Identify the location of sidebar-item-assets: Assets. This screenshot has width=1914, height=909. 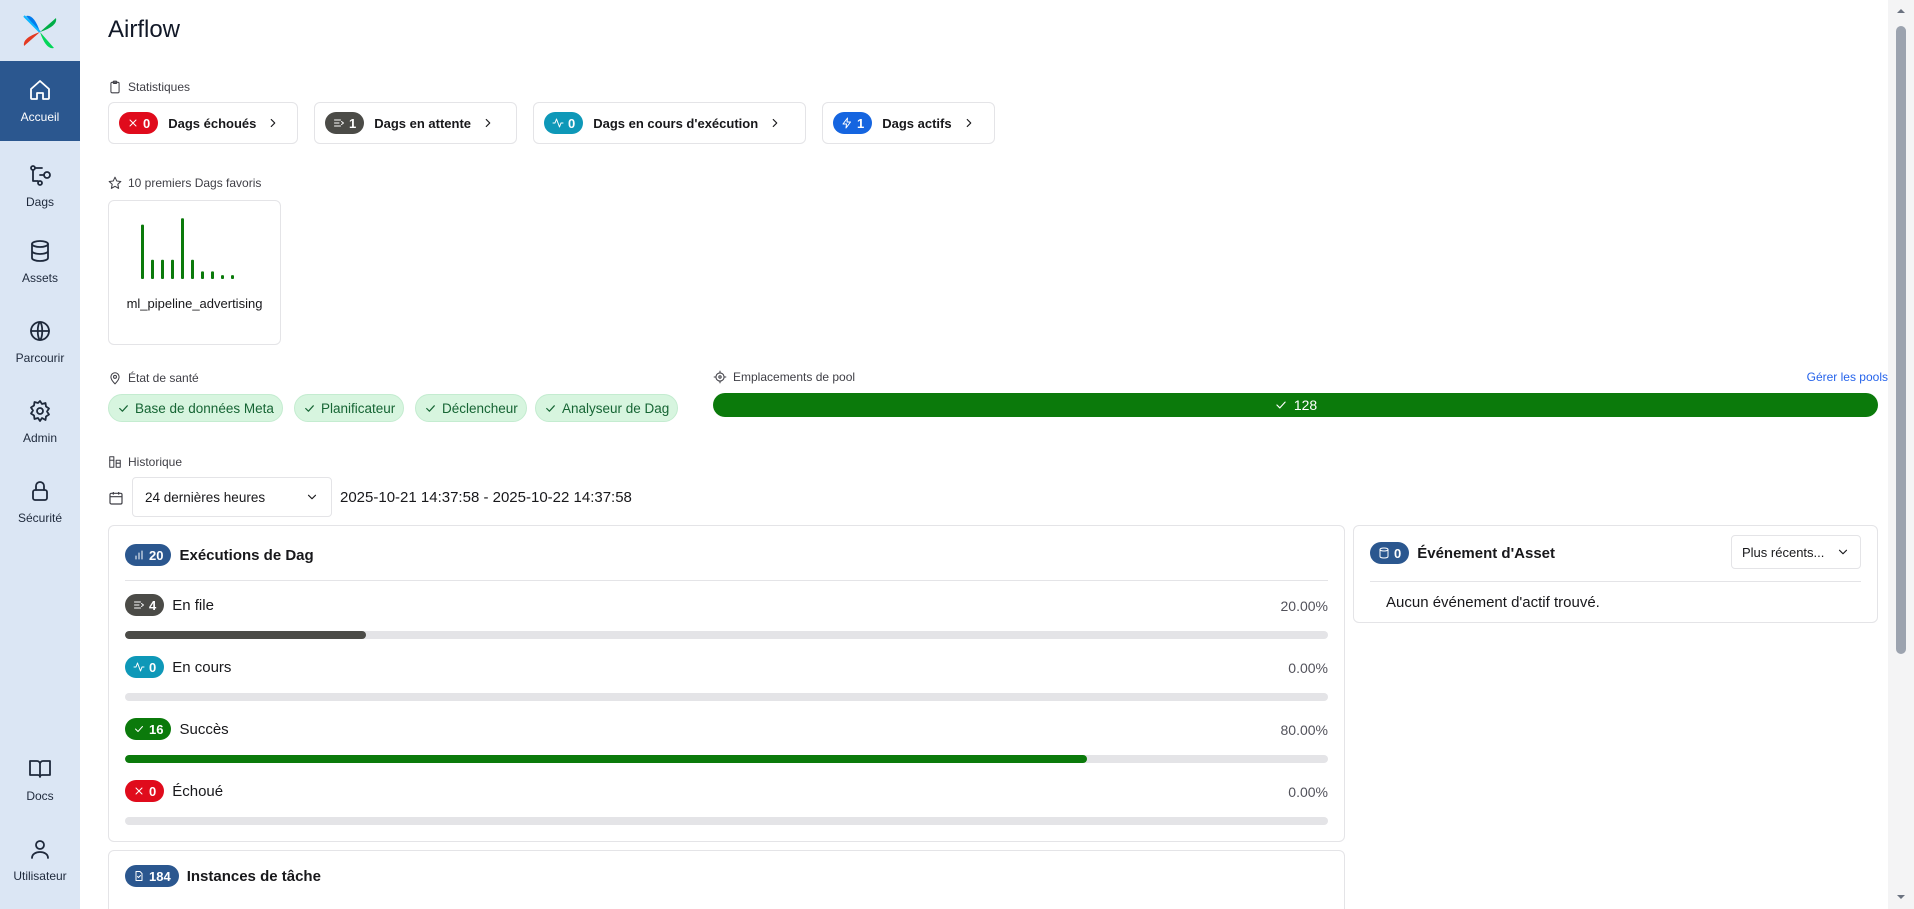
(40, 262).